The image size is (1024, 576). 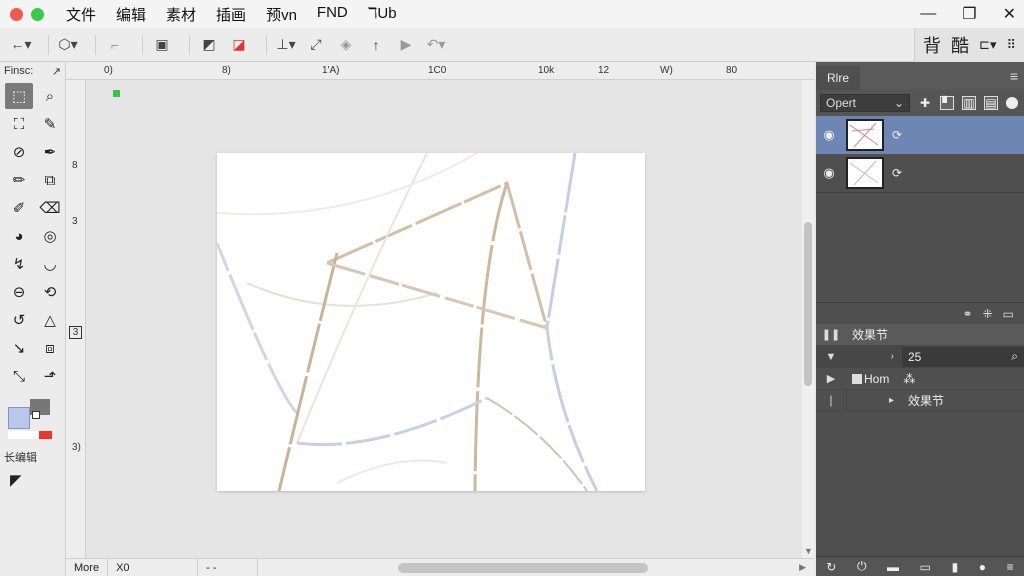 What do you see at coordinates (131, 14) in the screenshot?
I see `menu-edit: 编辑` at bounding box center [131, 14].